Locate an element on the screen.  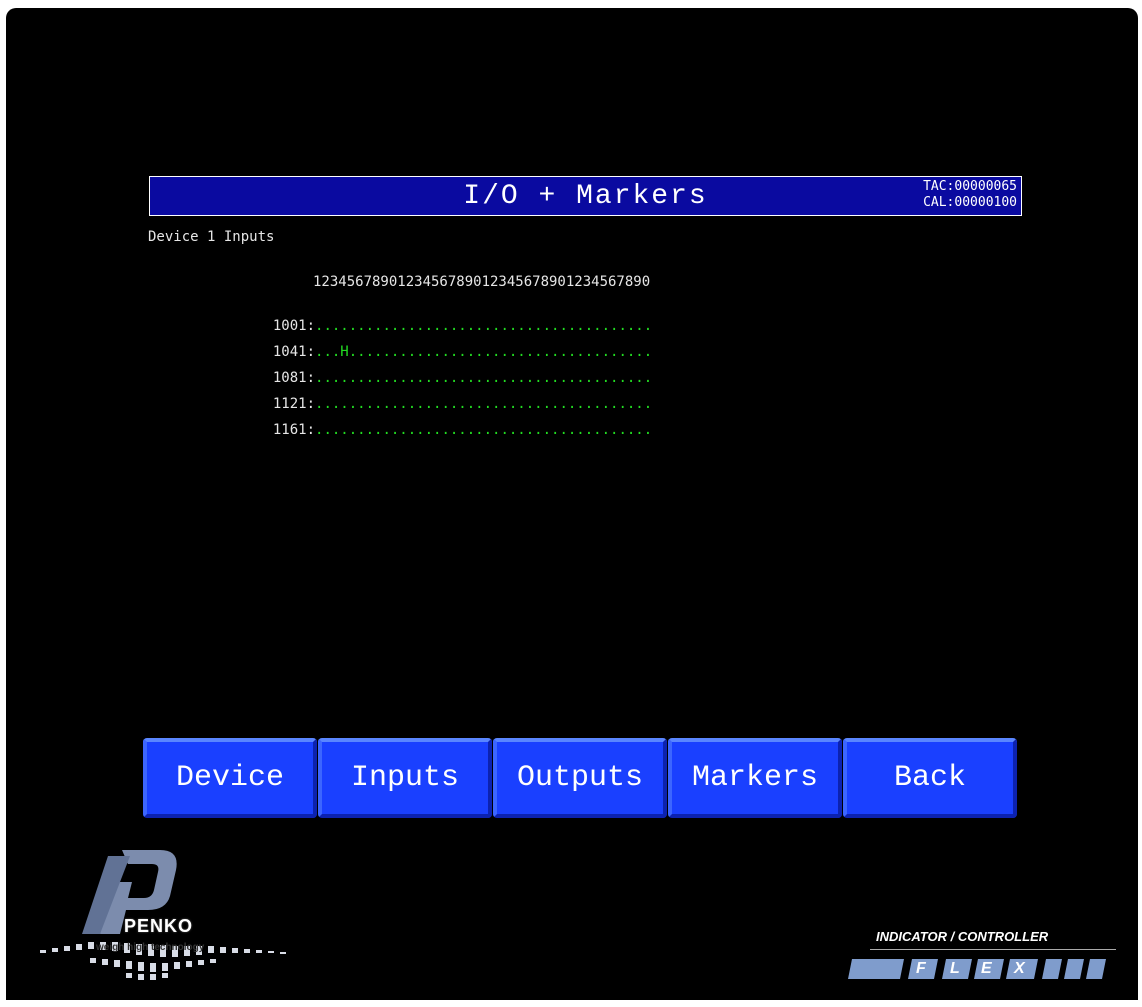
company-tagline: weigh high technology is located at coordinates (150, 947).